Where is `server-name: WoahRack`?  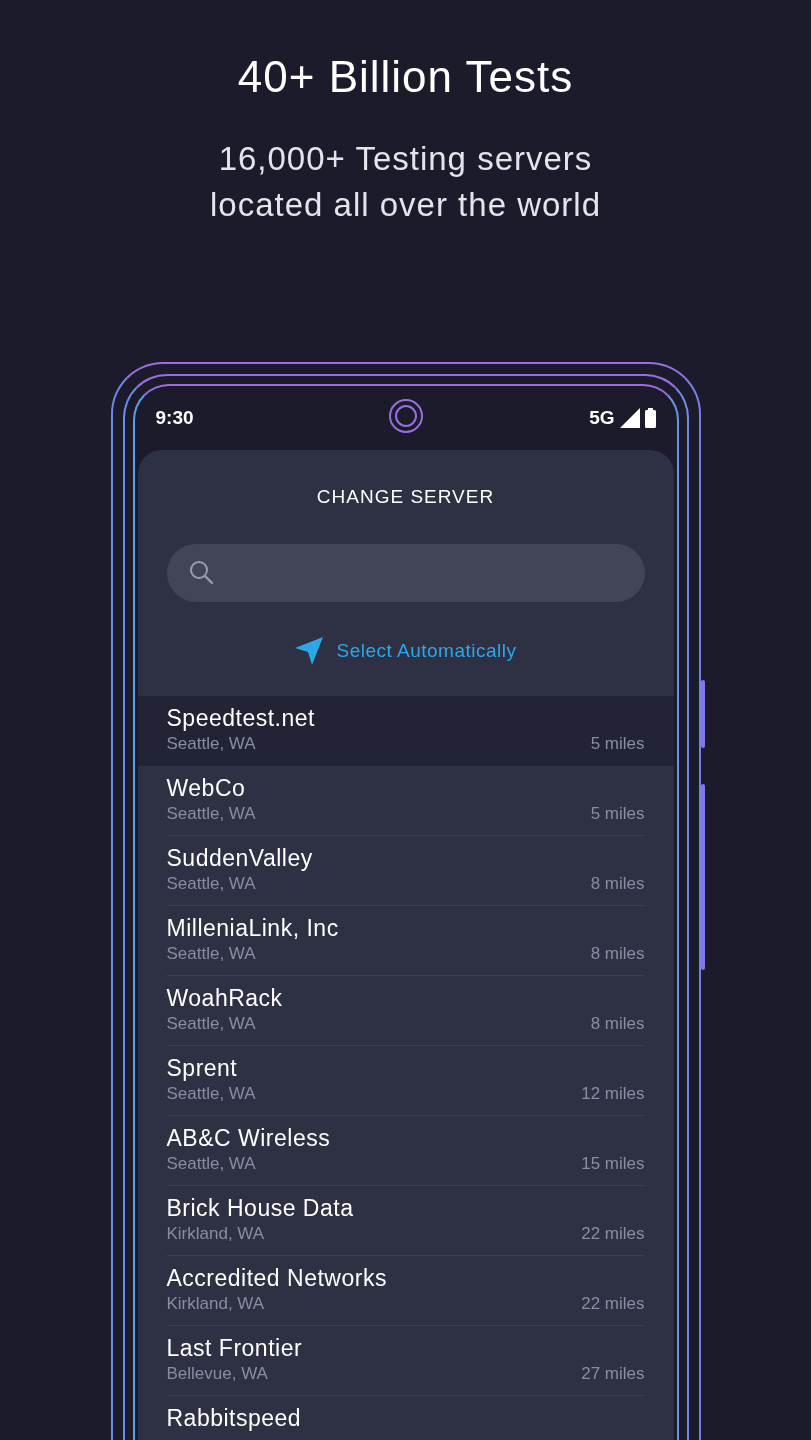
server-name: WoahRack is located at coordinates (225, 998).